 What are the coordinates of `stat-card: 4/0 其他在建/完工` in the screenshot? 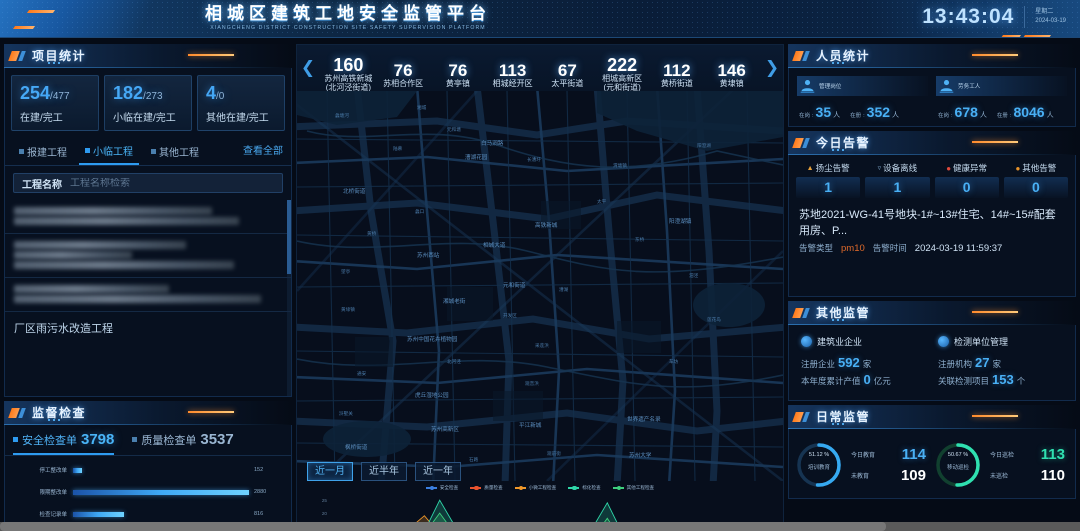 It's located at (241, 103).